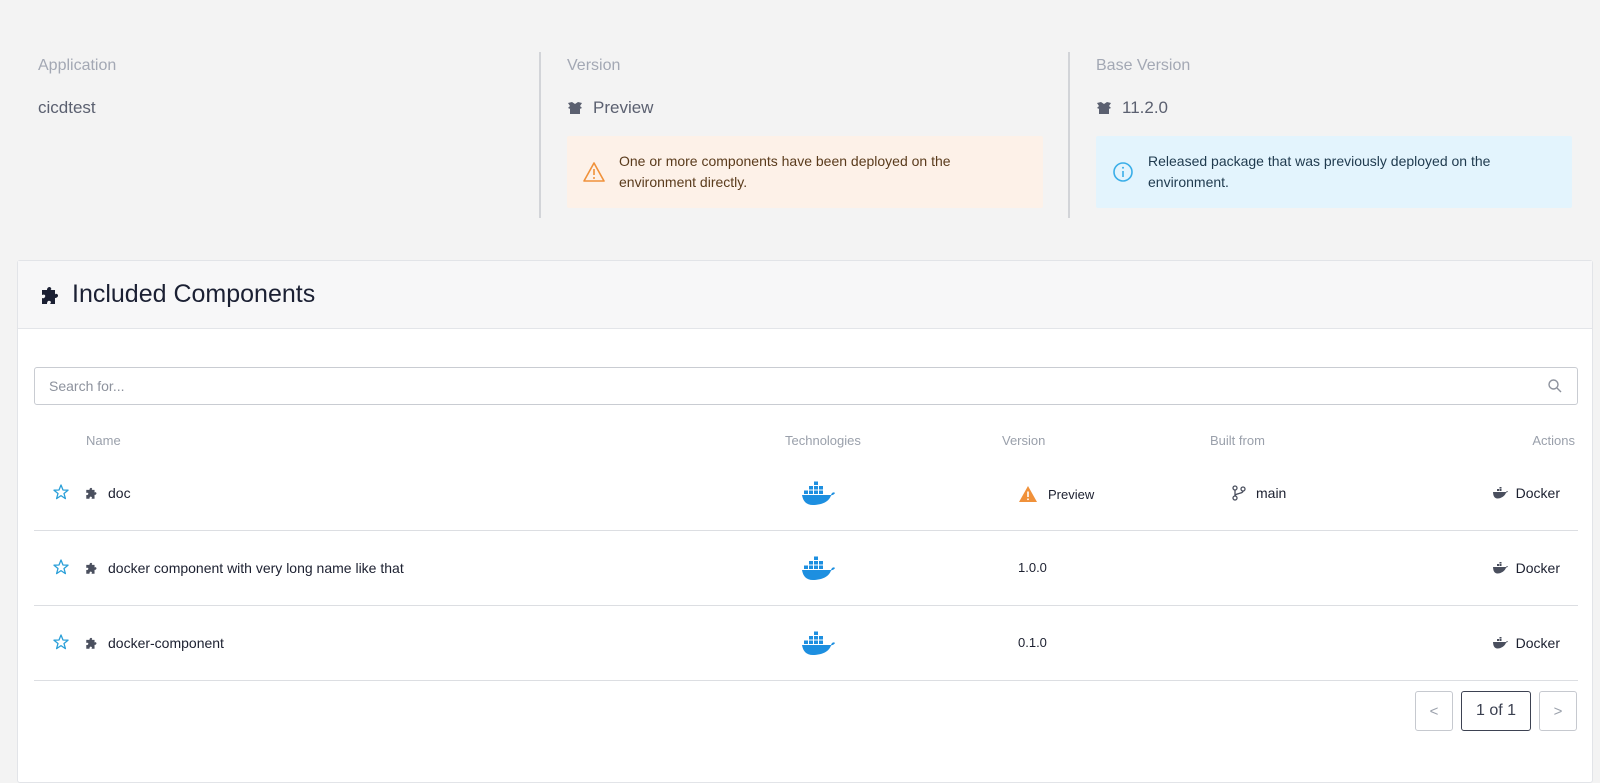 This screenshot has width=1600, height=783. I want to click on prev-page-button: <, so click(1434, 711).